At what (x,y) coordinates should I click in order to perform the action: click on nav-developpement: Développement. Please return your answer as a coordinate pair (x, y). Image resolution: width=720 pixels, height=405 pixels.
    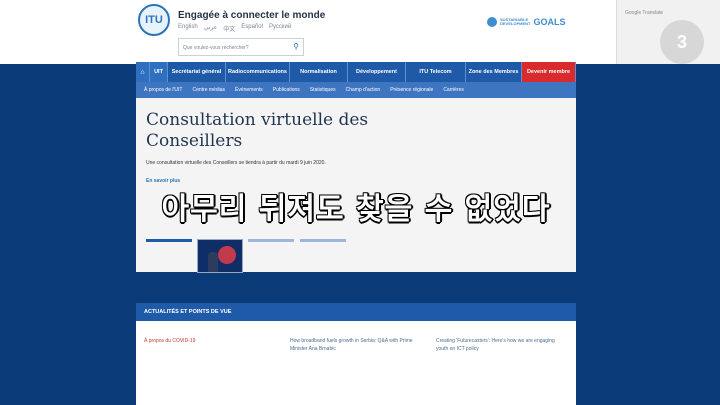
    Looking at the image, I should click on (377, 72).